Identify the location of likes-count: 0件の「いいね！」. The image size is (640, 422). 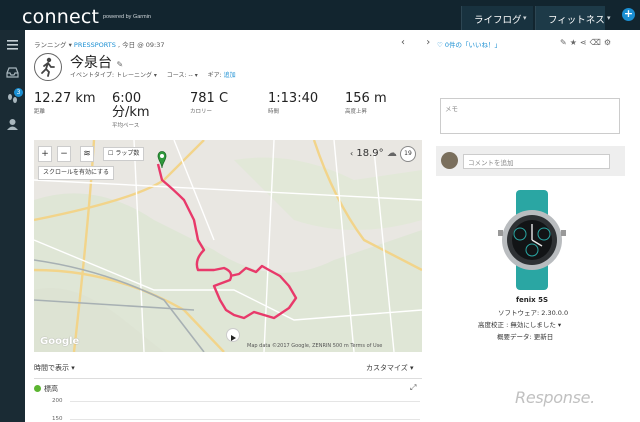
(473, 45).